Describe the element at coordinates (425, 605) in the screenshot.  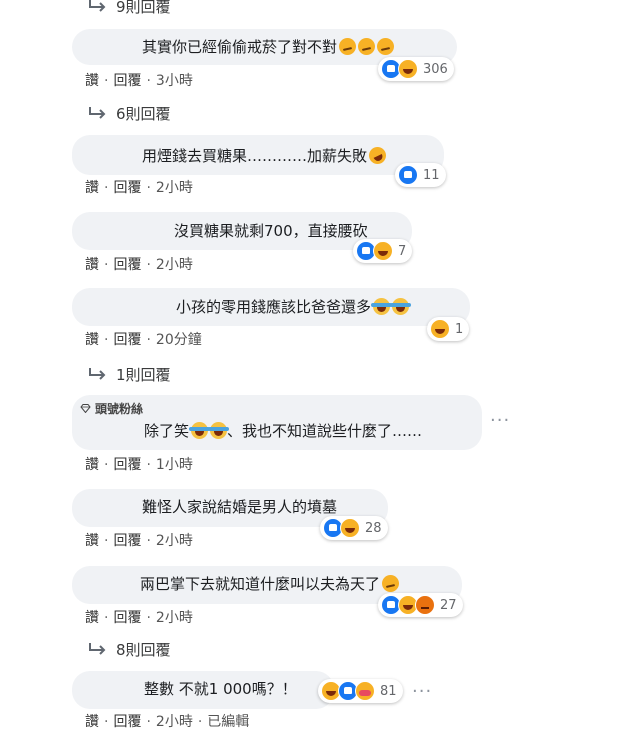
I see `angry-reaction-icon` at that location.